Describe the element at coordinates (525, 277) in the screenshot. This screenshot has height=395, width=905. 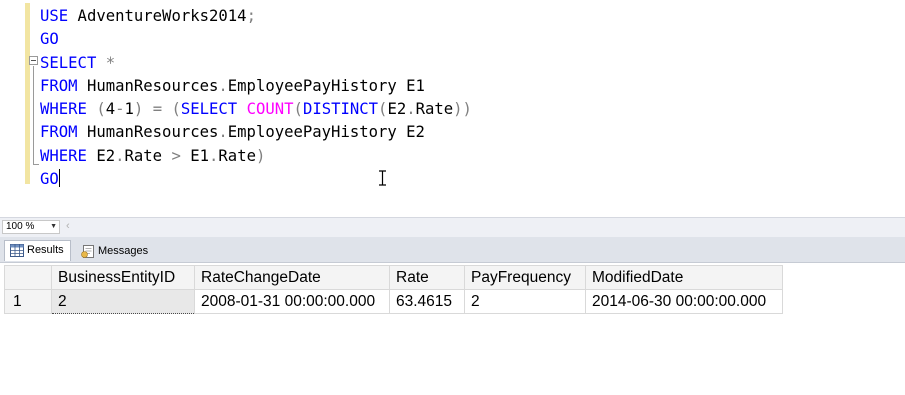
I see `column-header: PayFrequency` at that location.